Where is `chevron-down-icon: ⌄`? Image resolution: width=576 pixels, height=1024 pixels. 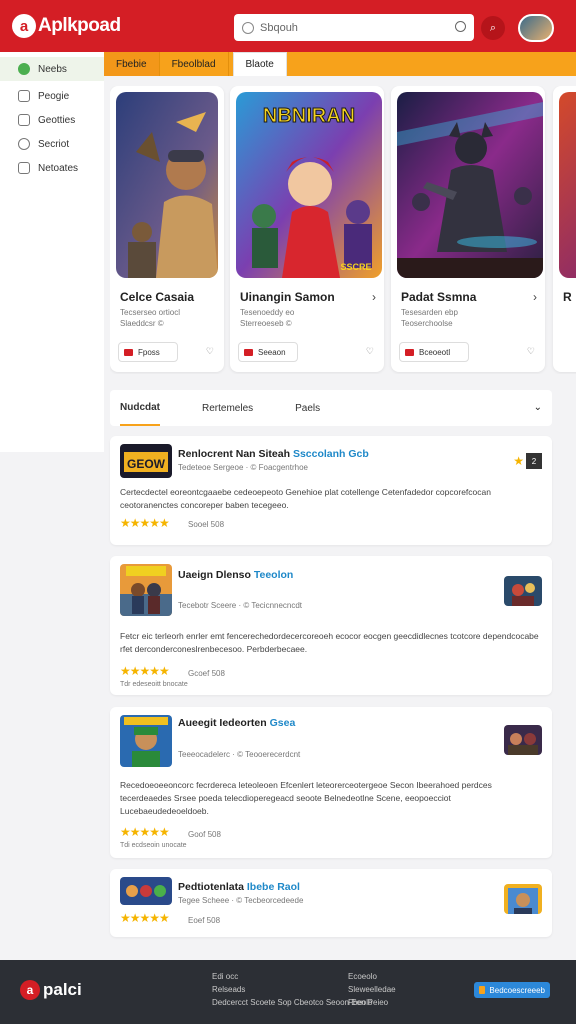
chevron-down-icon: ⌄ is located at coordinates (538, 407).